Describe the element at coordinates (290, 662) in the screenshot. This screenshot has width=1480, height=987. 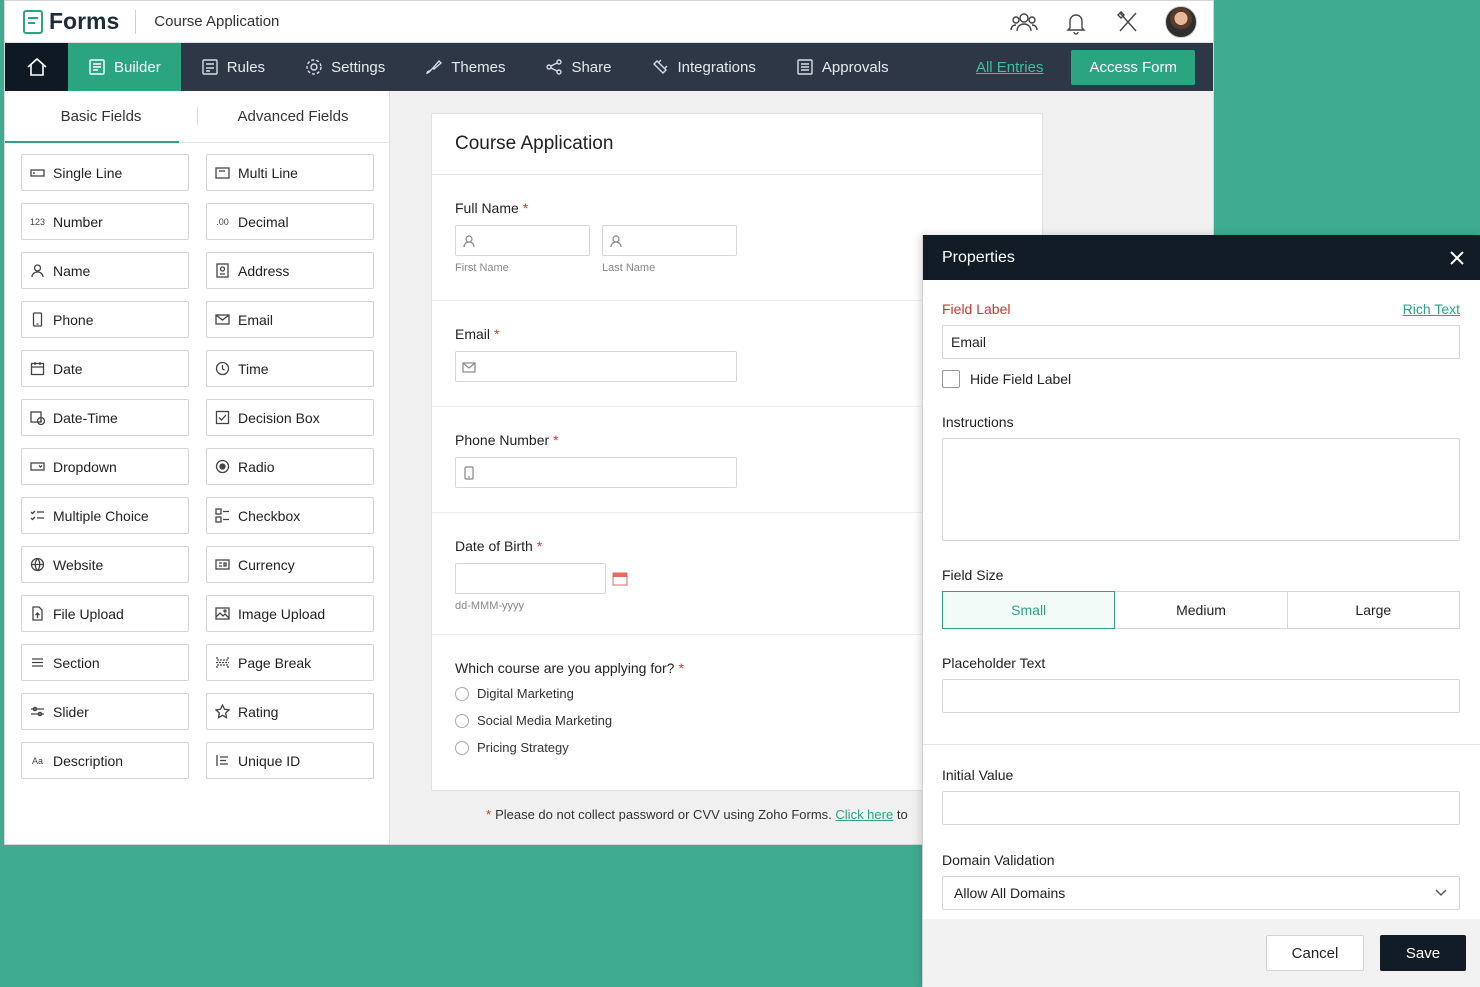
I see `field-page-break-button: Page Break` at that location.